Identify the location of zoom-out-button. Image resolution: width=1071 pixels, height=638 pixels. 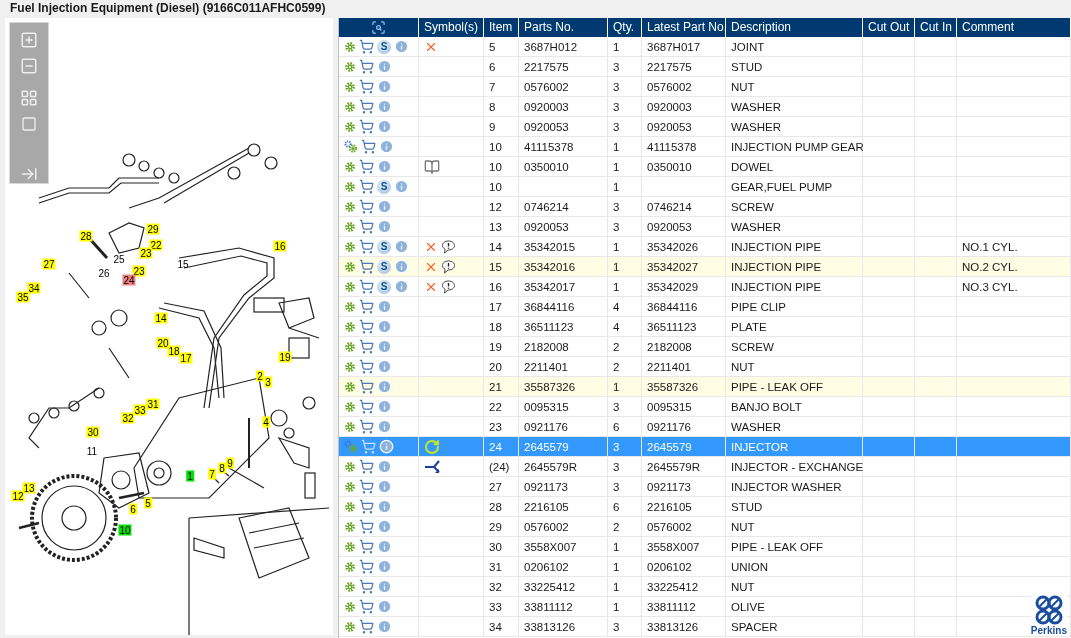
(29, 66).